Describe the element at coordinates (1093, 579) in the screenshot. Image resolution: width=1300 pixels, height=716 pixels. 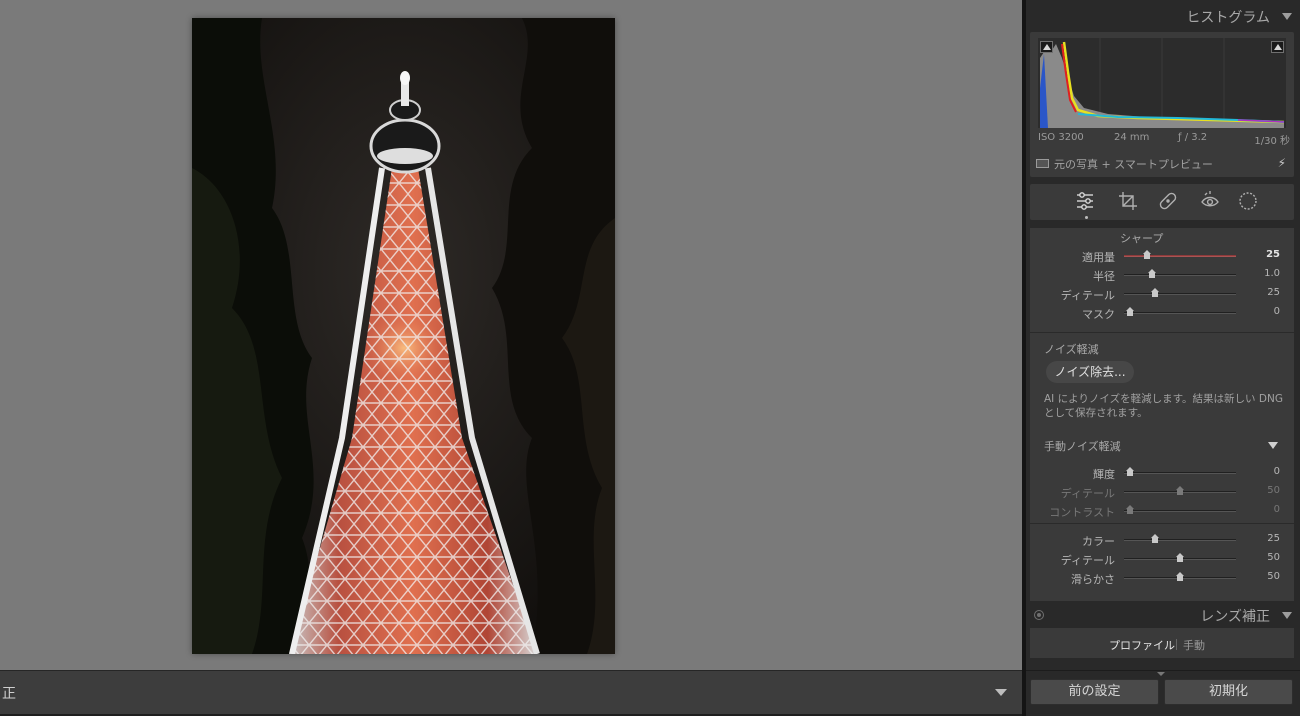
I see `slider-label: 滑らかさ` at that location.